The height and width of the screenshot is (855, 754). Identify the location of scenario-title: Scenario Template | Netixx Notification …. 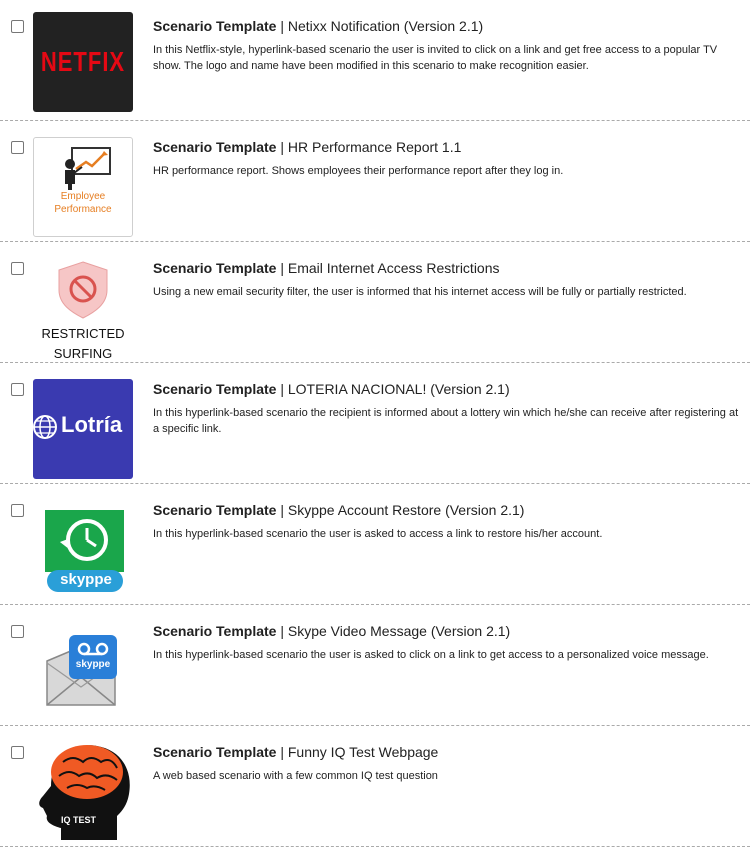
(318, 26).